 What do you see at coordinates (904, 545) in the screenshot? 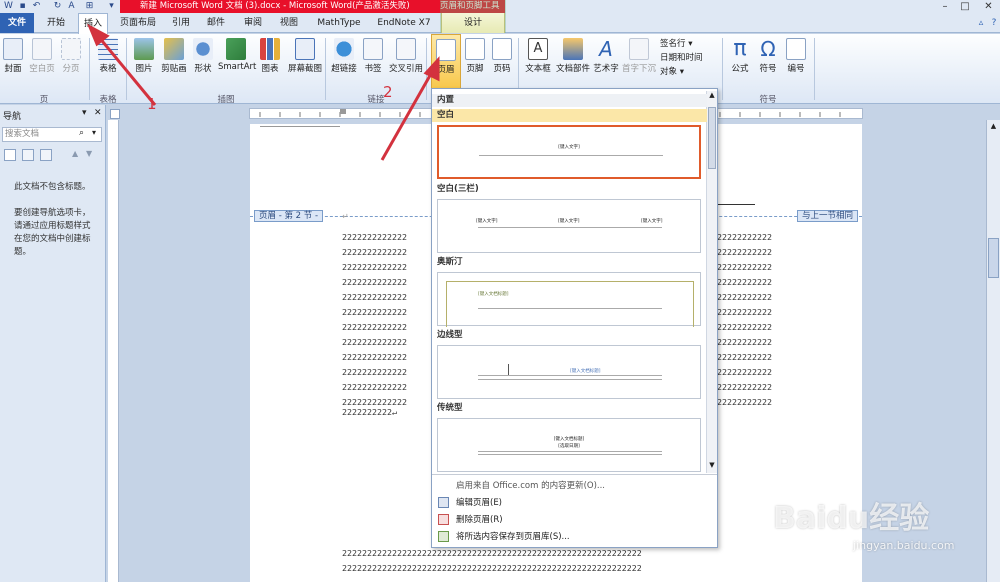
I see `watermark-url: jingyan.baidu.com` at bounding box center [904, 545].